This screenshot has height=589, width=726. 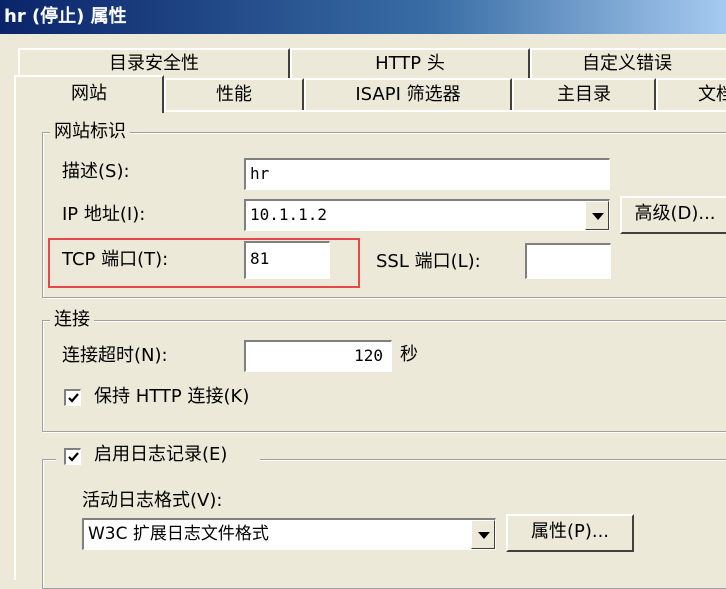 I want to click on tab-isapi-filters: ISAPI 筛选器, so click(x=408, y=94).